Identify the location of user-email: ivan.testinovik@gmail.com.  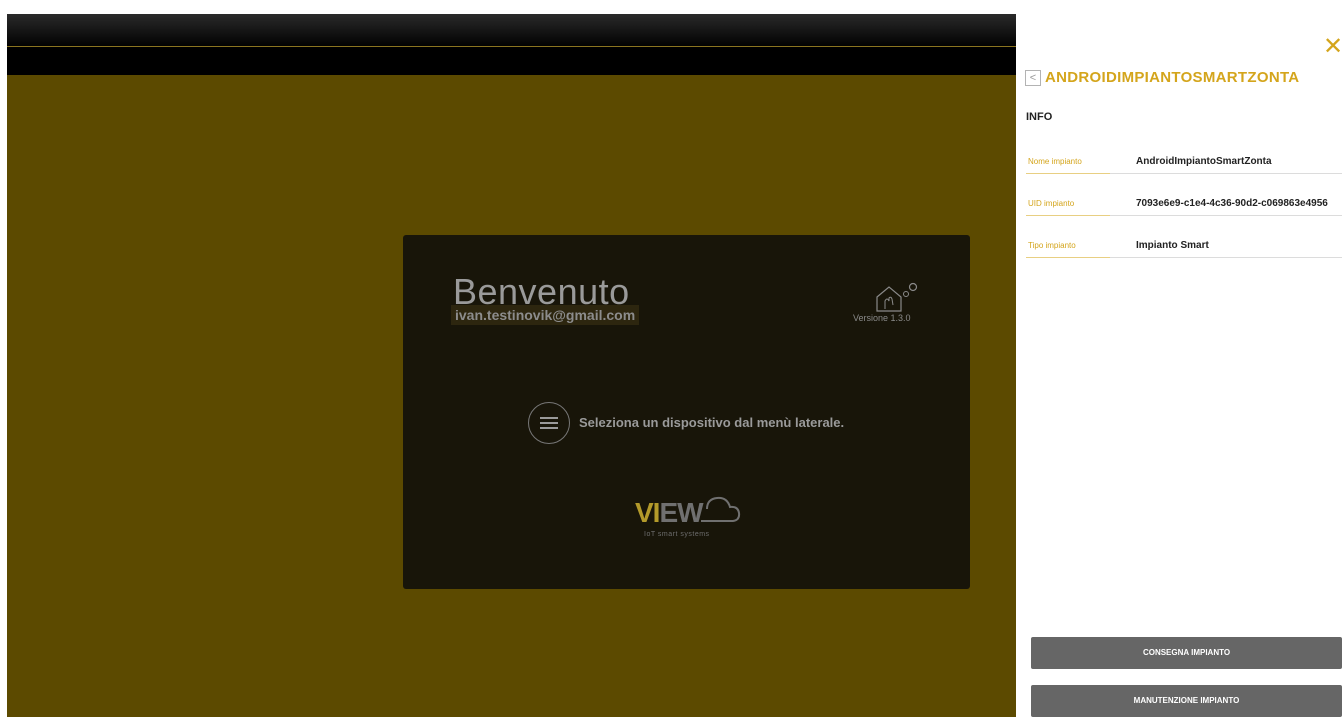
(545, 315).